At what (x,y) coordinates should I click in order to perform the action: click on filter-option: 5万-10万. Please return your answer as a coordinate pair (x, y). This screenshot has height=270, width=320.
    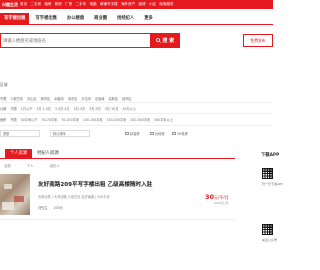
    Looking at the image, I should click on (112, 108).